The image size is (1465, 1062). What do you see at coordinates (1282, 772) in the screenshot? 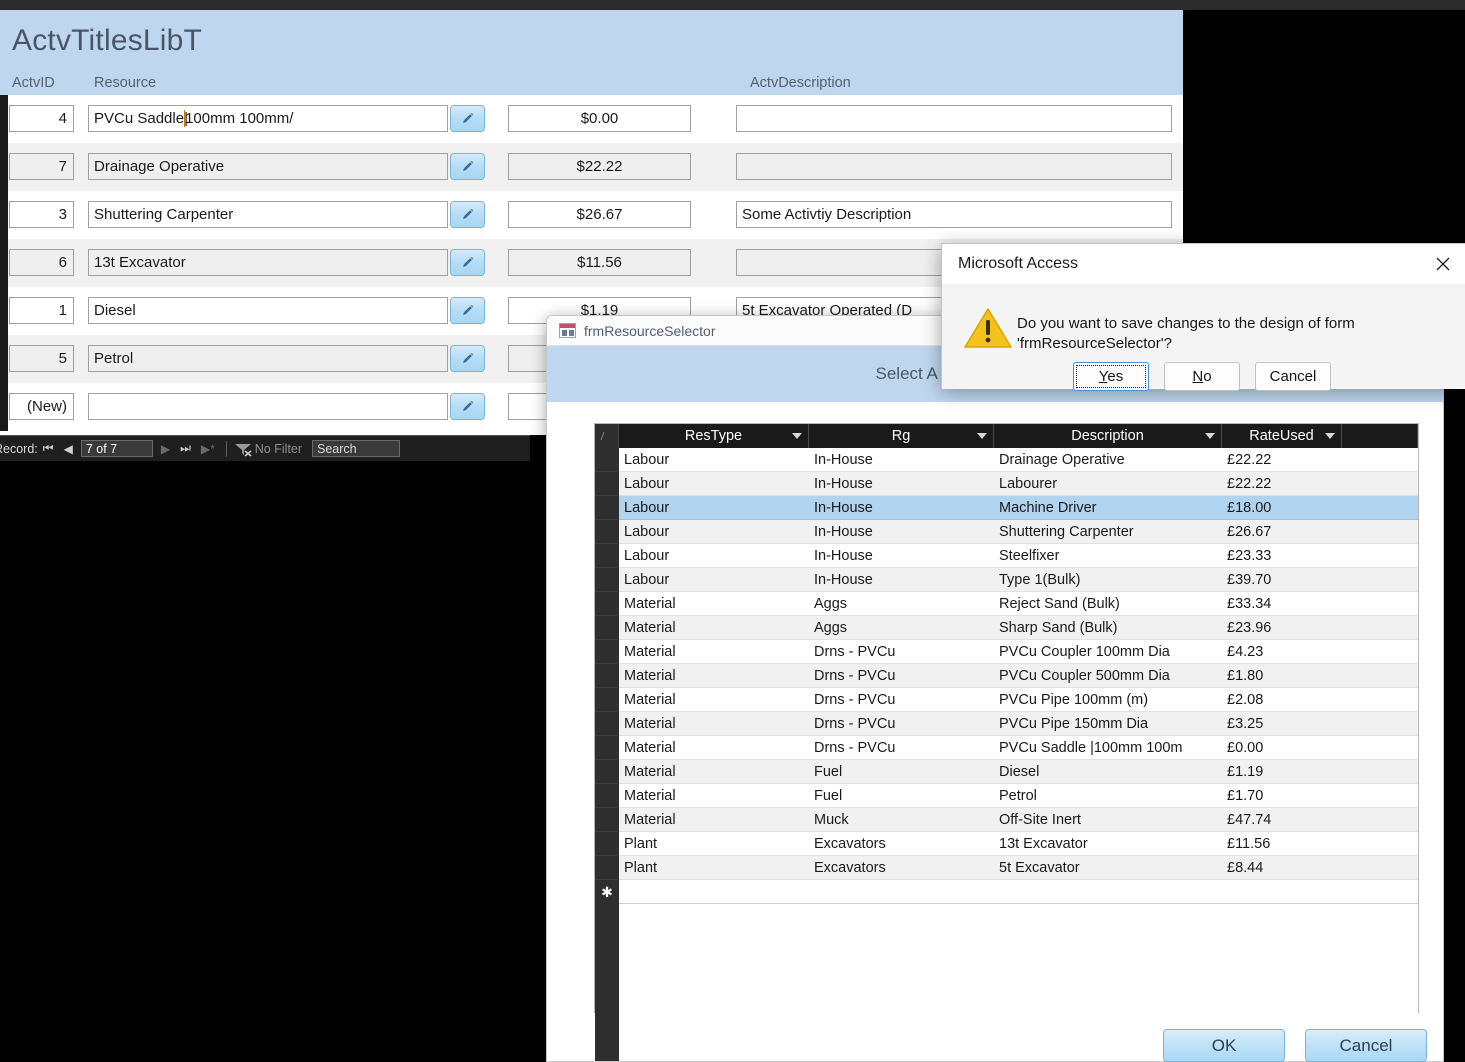
I see `cell-rateused: £1.19` at bounding box center [1282, 772].